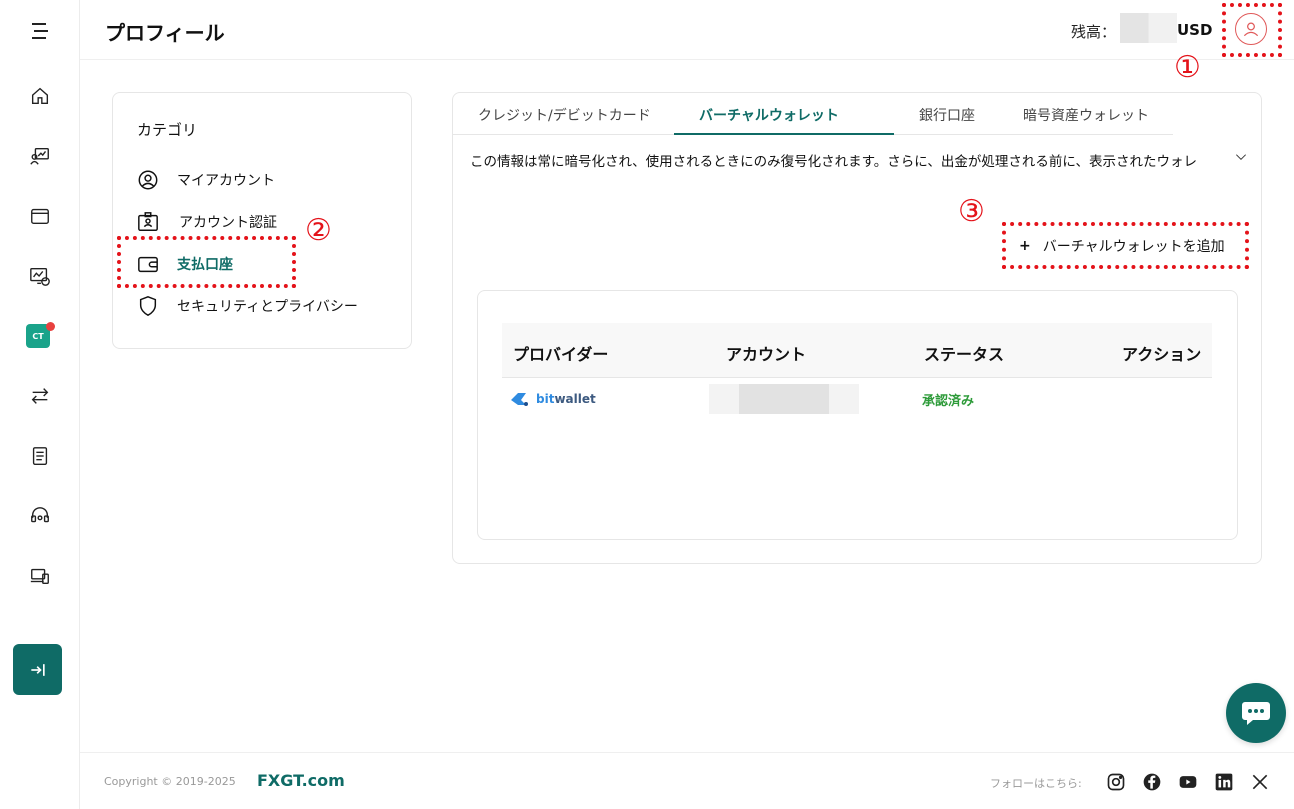  What do you see at coordinates (40, 156) in the screenshot?
I see `accounts-icon` at bounding box center [40, 156].